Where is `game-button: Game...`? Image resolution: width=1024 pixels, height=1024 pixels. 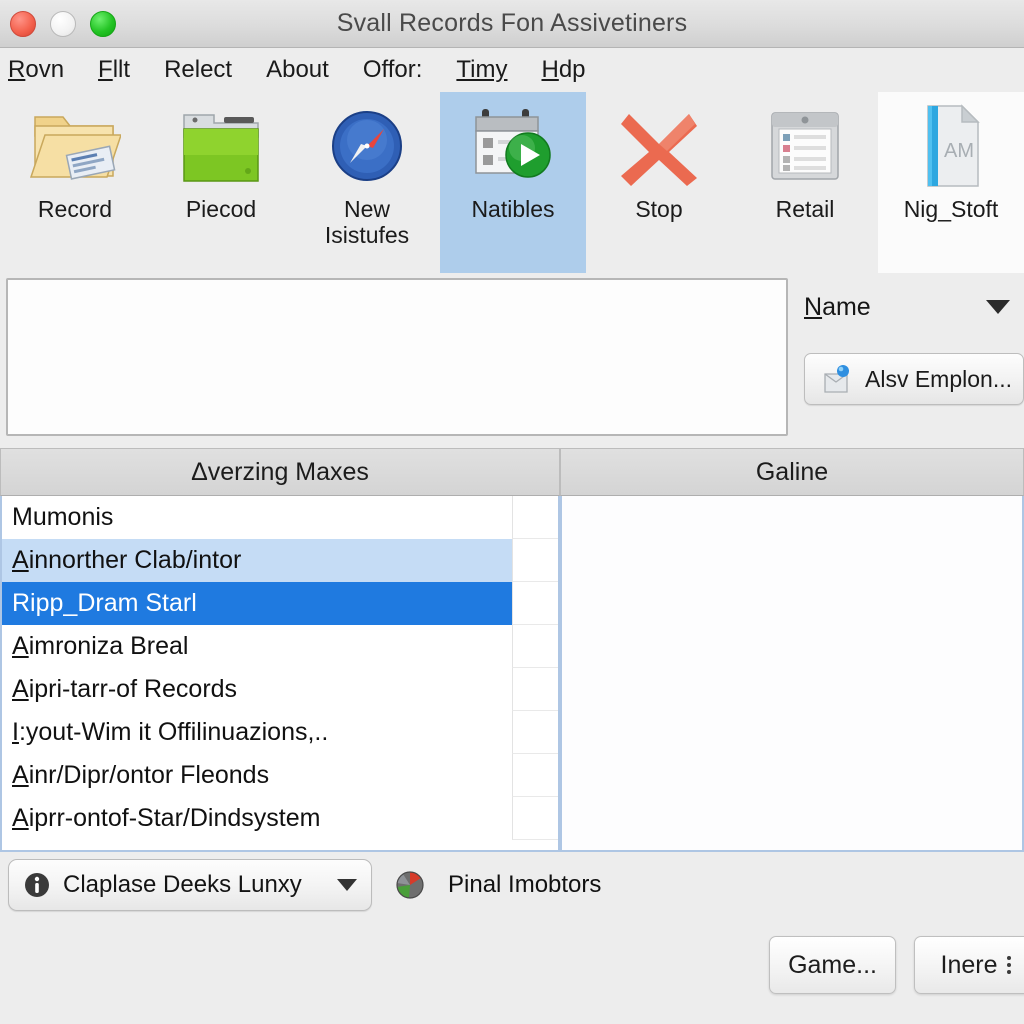 game-button: Game... is located at coordinates (832, 965).